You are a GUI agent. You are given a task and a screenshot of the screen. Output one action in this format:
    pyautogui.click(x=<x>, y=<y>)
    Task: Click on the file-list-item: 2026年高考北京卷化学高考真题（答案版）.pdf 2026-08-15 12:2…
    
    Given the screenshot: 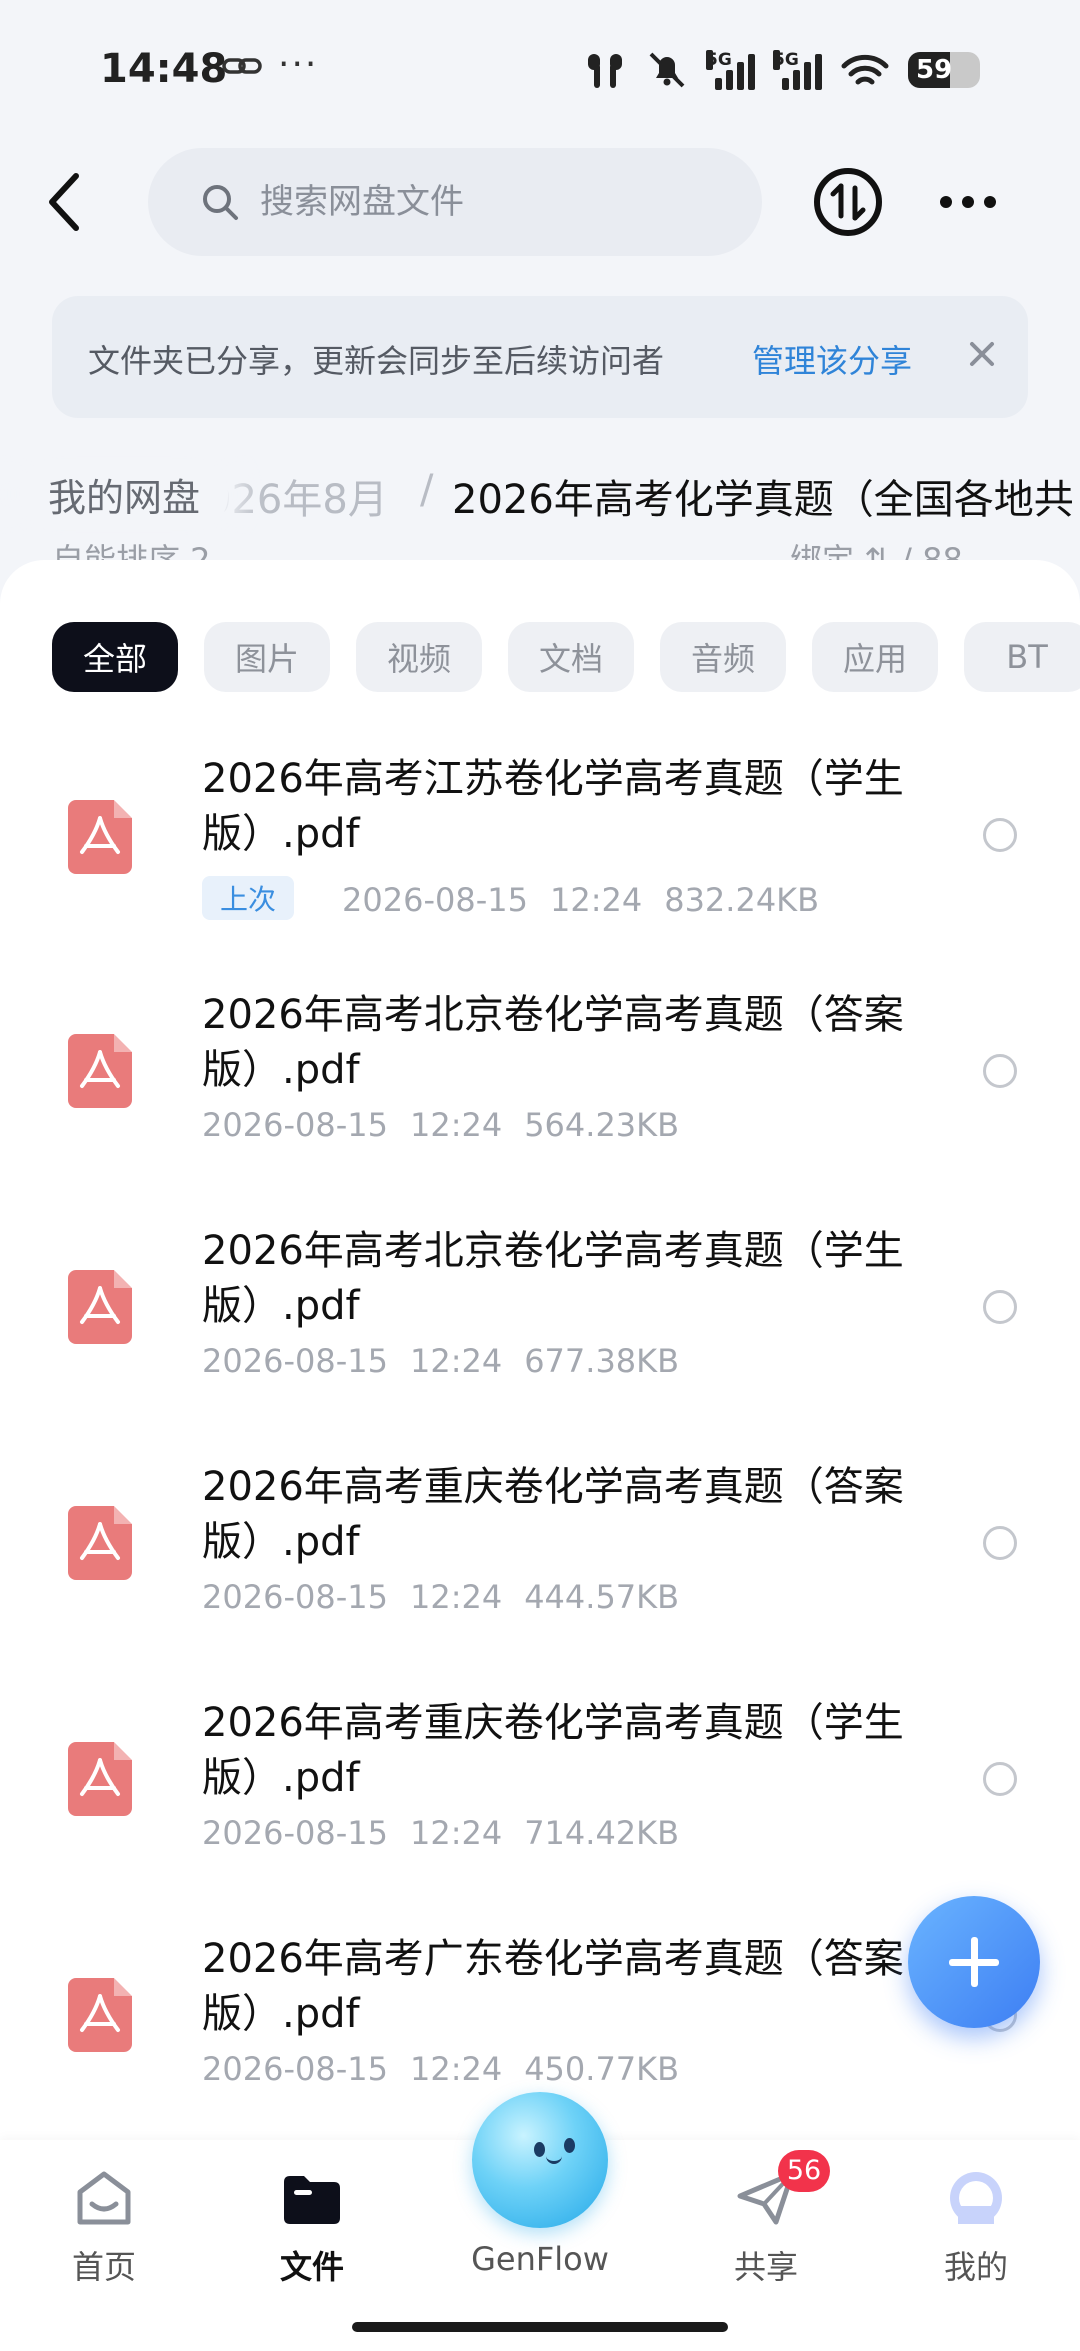 What is the action you would take?
    pyautogui.click(x=540, y=1106)
    